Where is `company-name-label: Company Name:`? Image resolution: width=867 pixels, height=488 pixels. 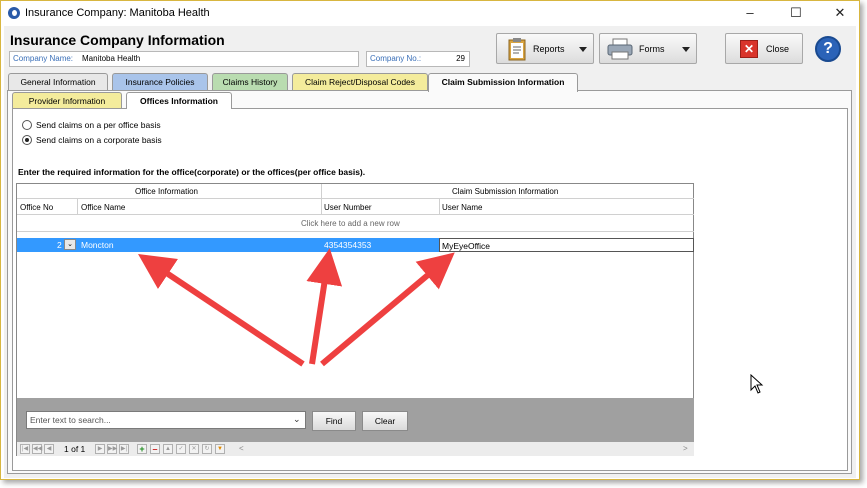 company-name-label: Company Name: is located at coordinates (43, 58).